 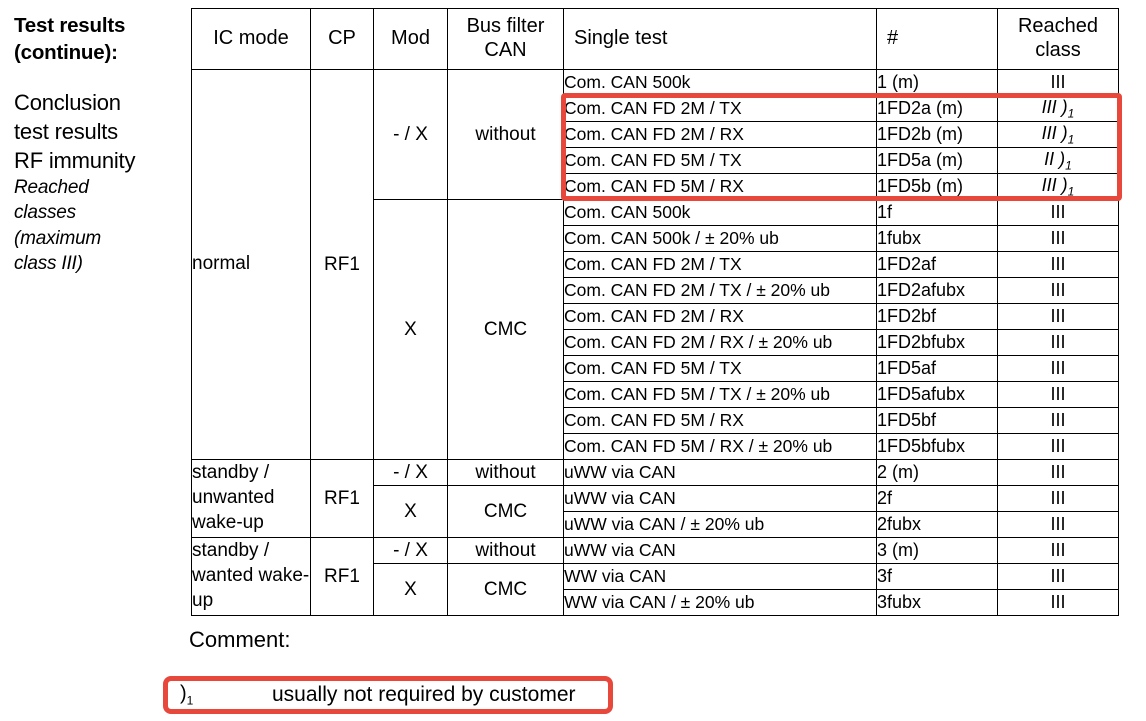 What do you see at coordinates (1052, 158) in the screenshot?
I see `reached-class-value: II` at bounding box center [1052, 158].